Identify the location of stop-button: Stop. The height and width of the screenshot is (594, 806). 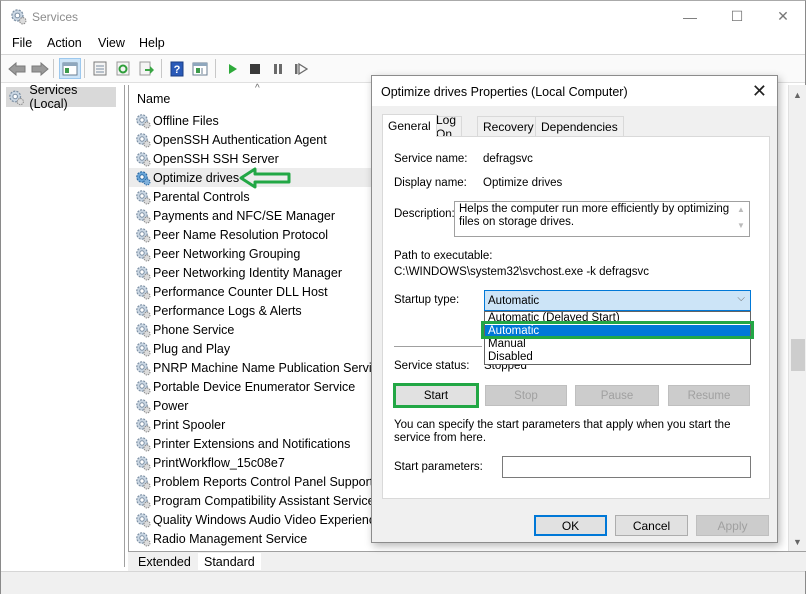
(526, 395).